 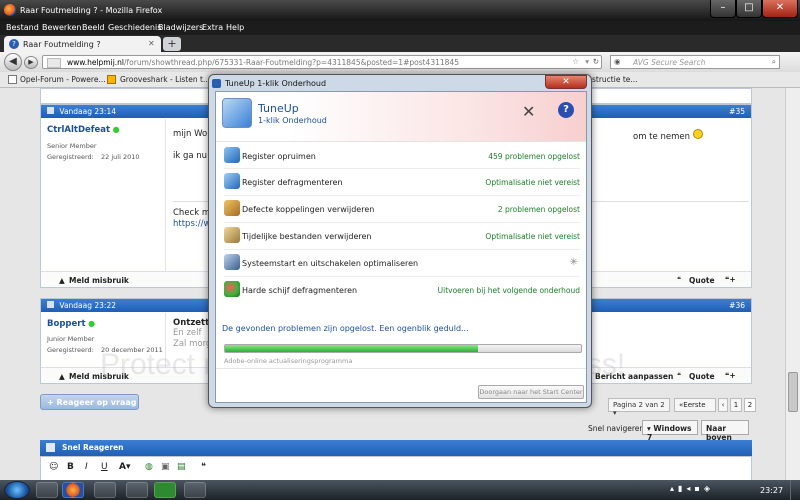 I want to click on reply-icon, so click(x=50, y=447).